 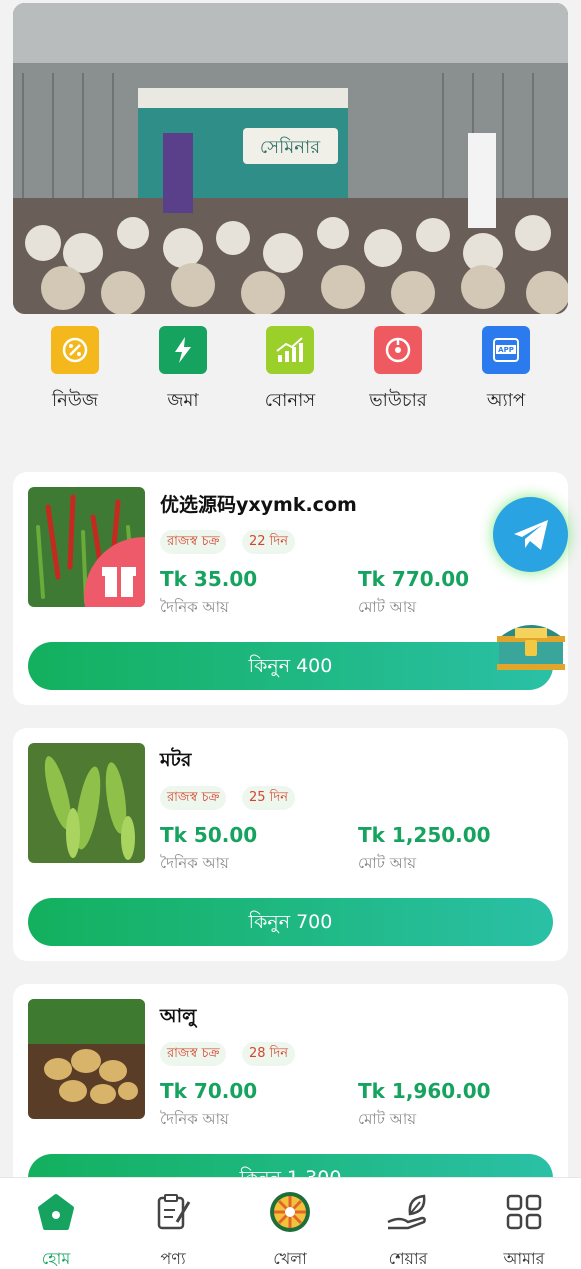 I want to click on quick-item-voucher: ভাউচার, so click(x=398, y=371).